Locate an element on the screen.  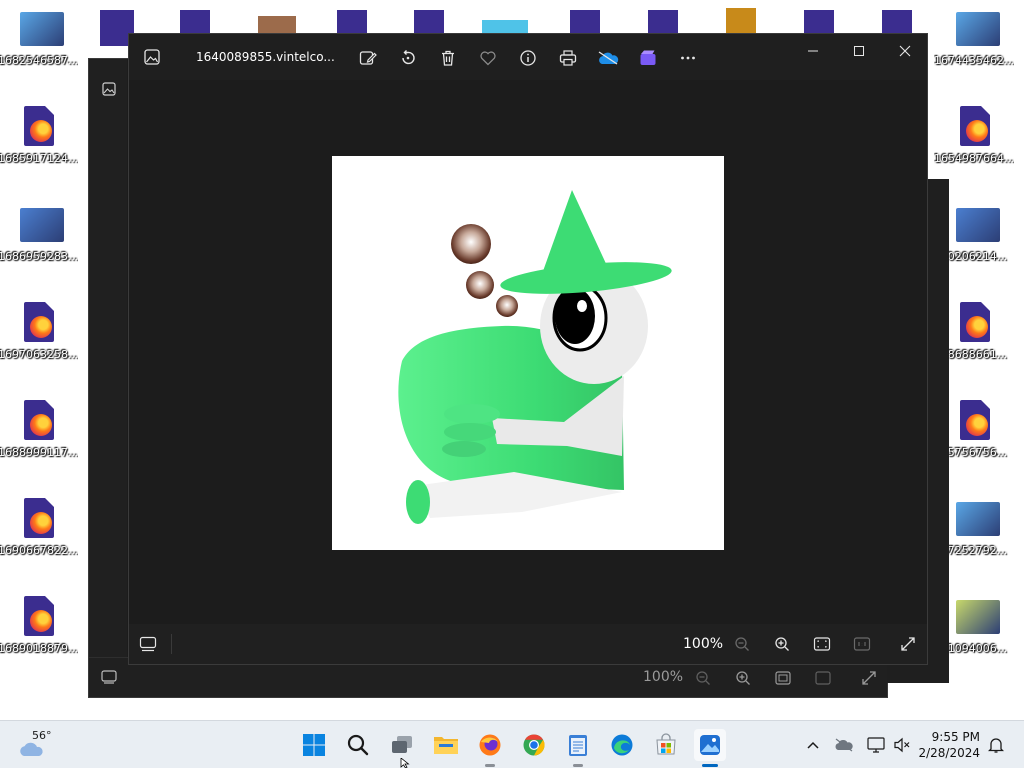
chevron-up-icon is located at coordinates (813, 745).